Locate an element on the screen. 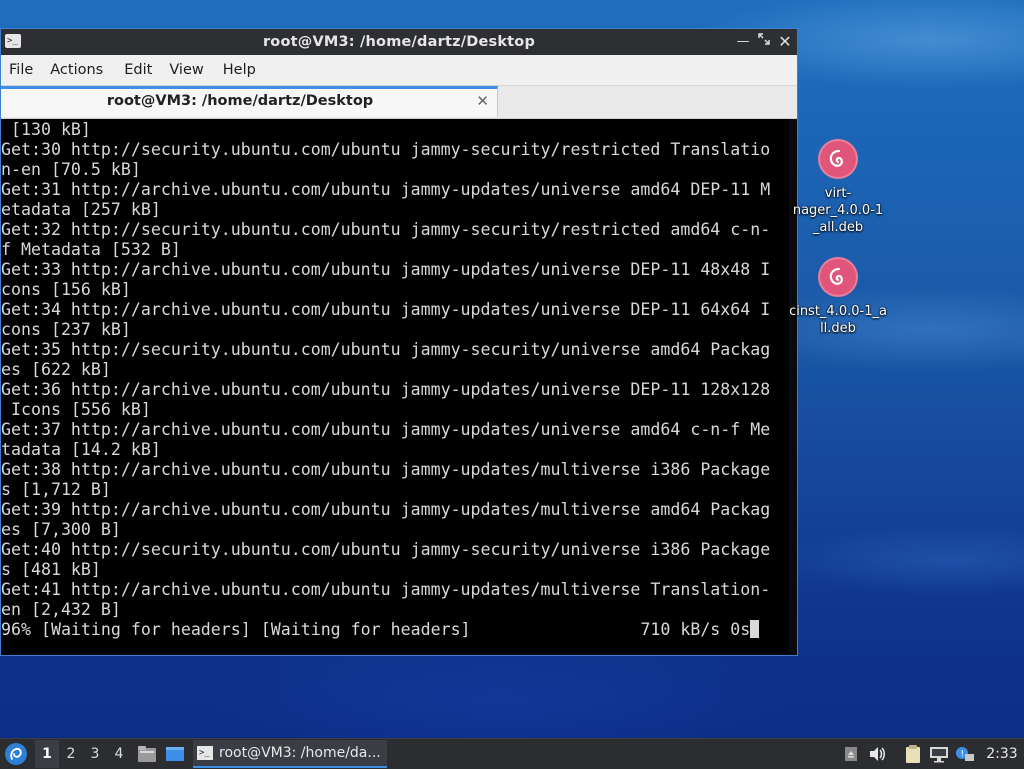  system-tray: ! 2:33 is located at coordinates (932, 754).